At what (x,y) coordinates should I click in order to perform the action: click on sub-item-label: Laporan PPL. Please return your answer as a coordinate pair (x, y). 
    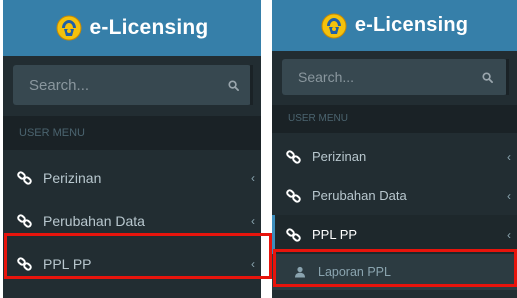
    Looking at the image, I should click on (354, 272).